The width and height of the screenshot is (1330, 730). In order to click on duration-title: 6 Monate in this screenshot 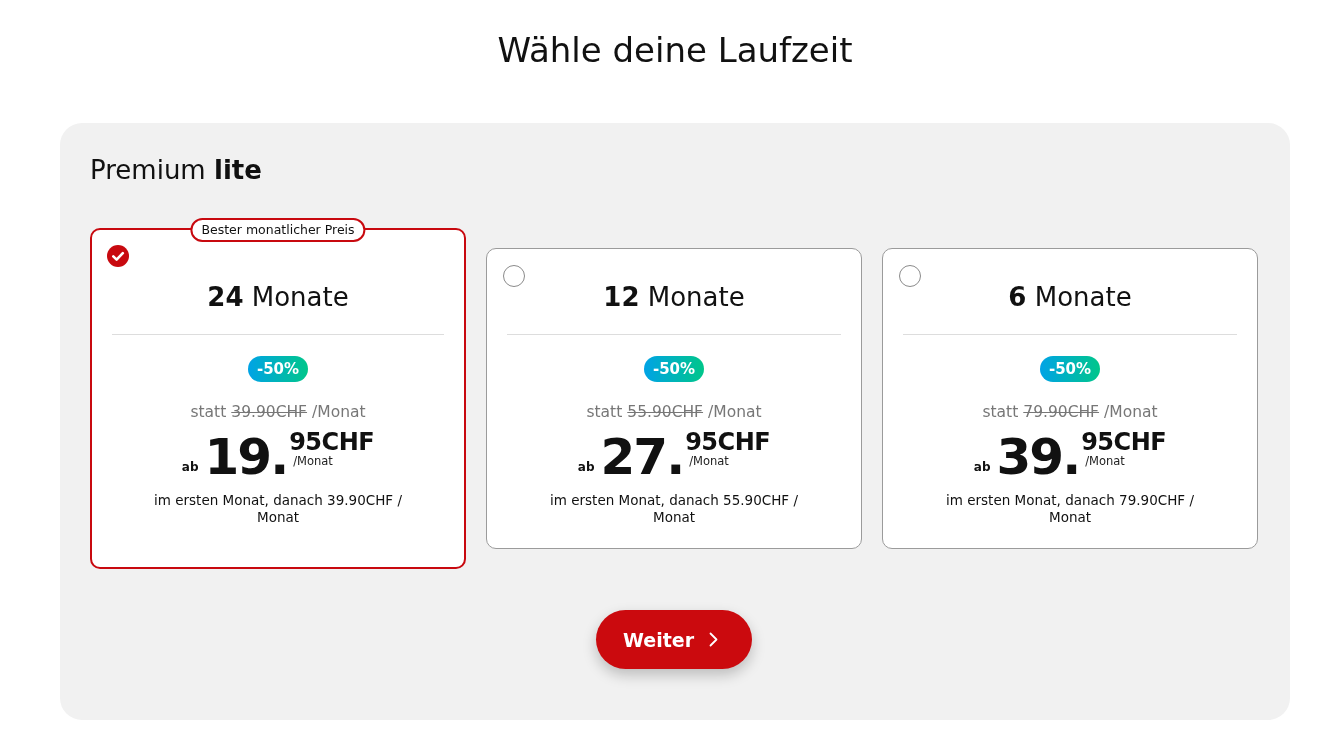, I will do `click(1070, 297)`.